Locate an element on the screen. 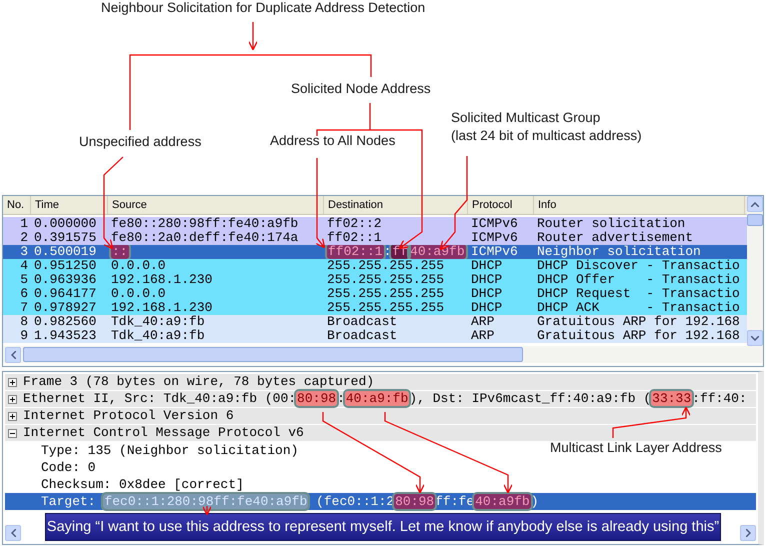  packet-source: fe80::280:98ff:fe40:a9fb is located at coordinates (205, 224).